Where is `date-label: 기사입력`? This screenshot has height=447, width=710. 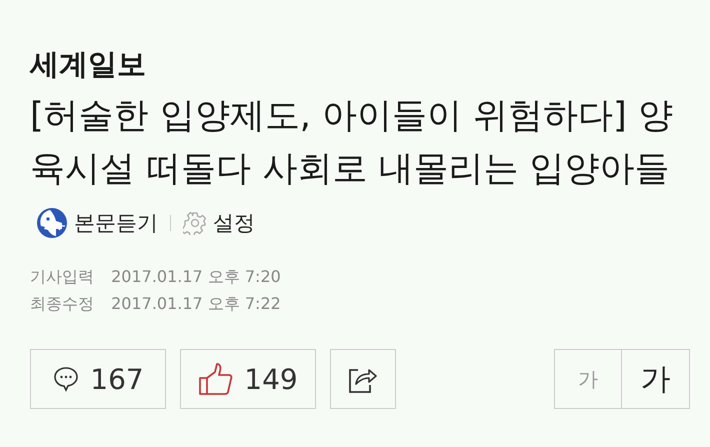 date-label: 기사입력 is located at coordinates (62, 276).